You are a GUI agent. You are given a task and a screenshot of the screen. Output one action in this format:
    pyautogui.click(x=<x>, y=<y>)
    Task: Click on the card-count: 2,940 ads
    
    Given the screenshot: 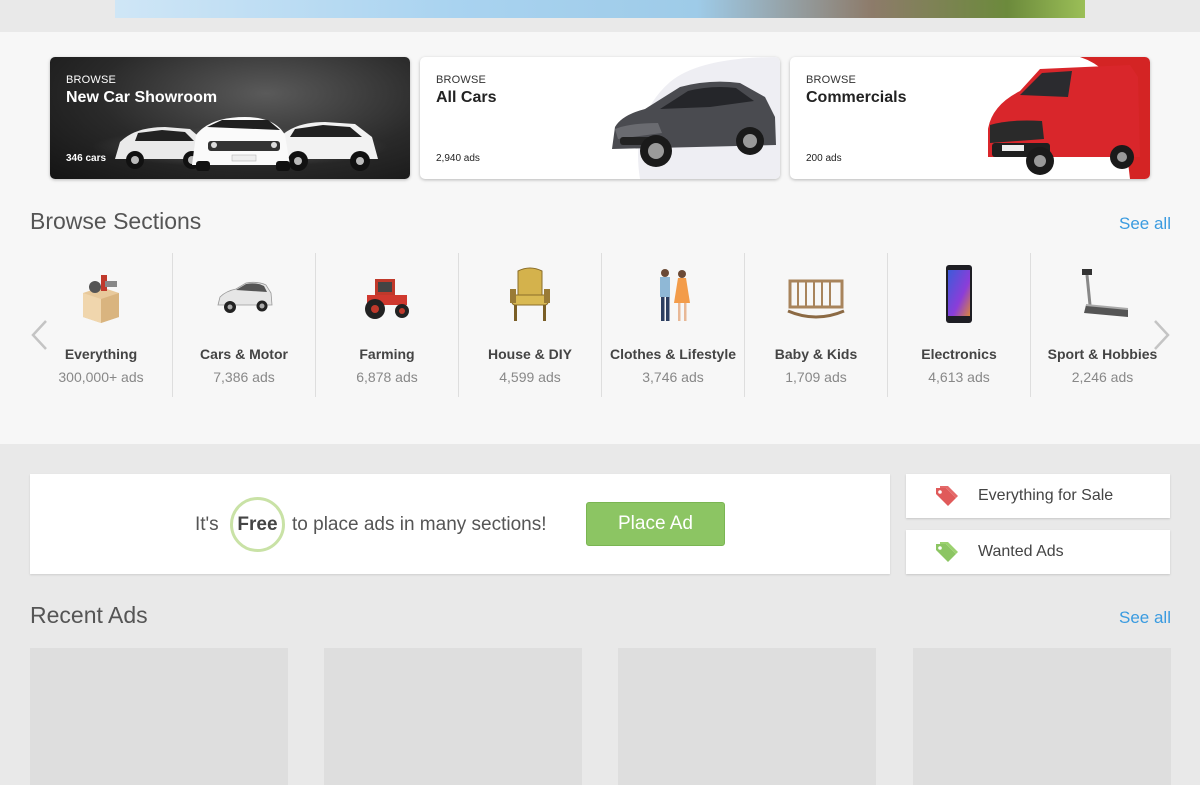 What is the action you would take?
    pyautogui.click(x=458, y=158)
    